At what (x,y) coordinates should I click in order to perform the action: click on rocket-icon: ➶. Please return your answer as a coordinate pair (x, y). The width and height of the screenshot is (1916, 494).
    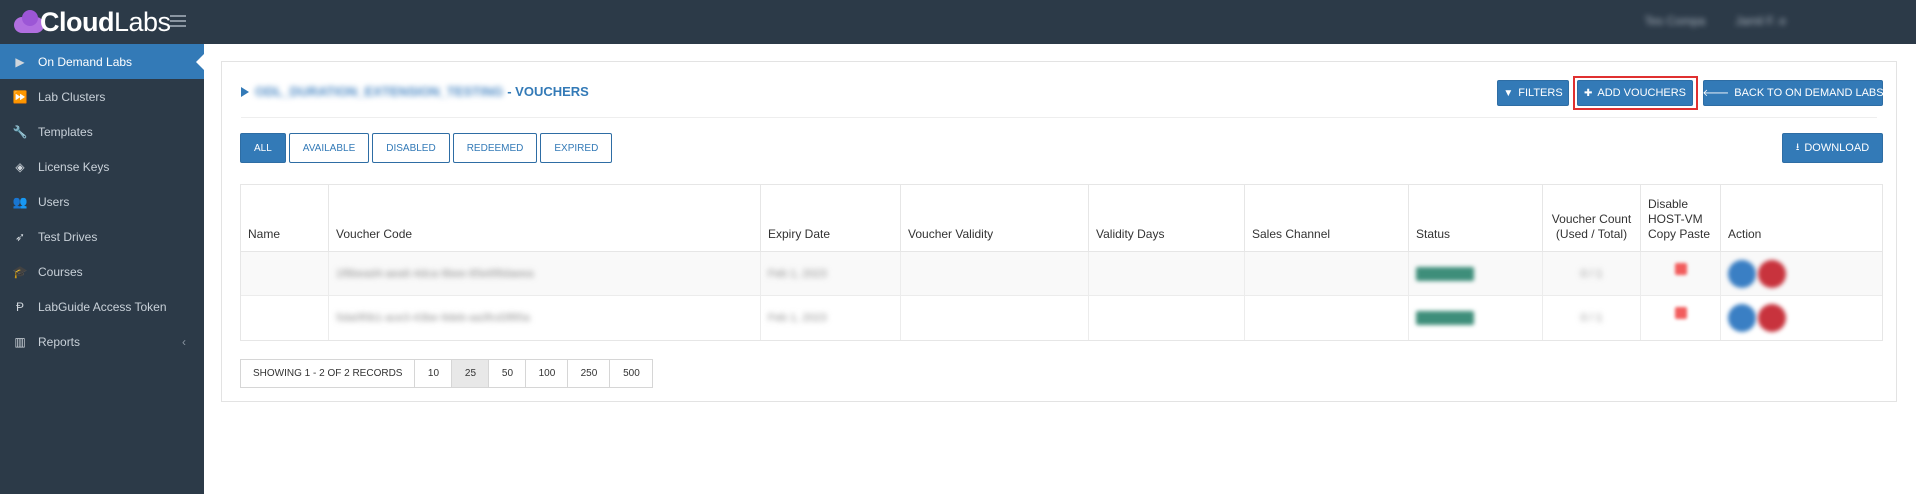
    Looking at the image, I should click on (20, 236).